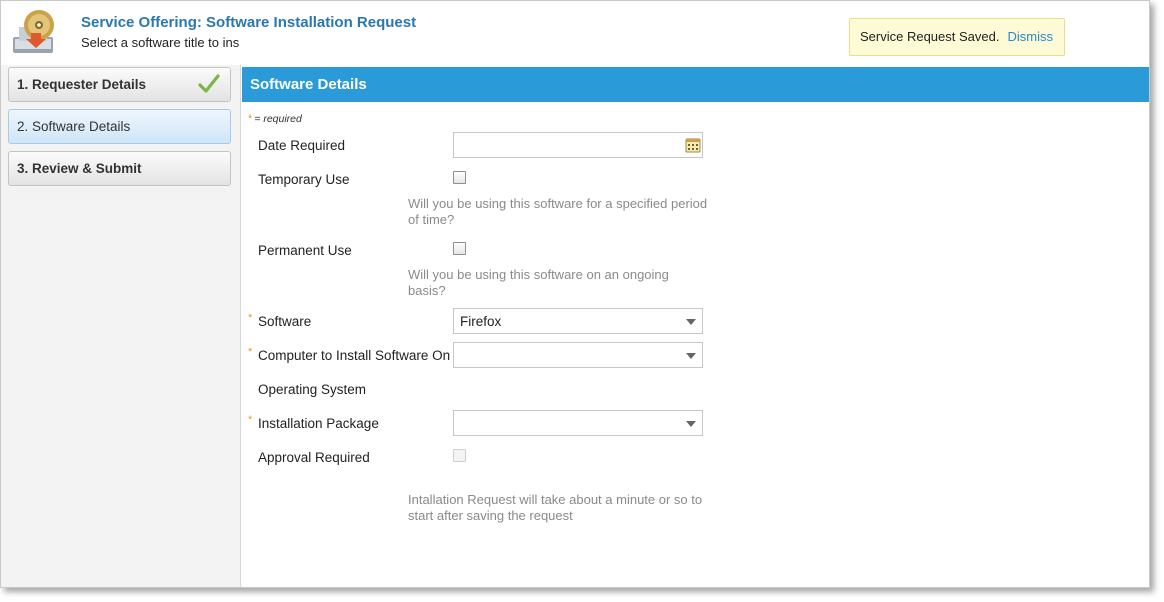 This screenshot has height=602, width=1164. I want to click on operating-system-label: Operating System, so click(312, 389).